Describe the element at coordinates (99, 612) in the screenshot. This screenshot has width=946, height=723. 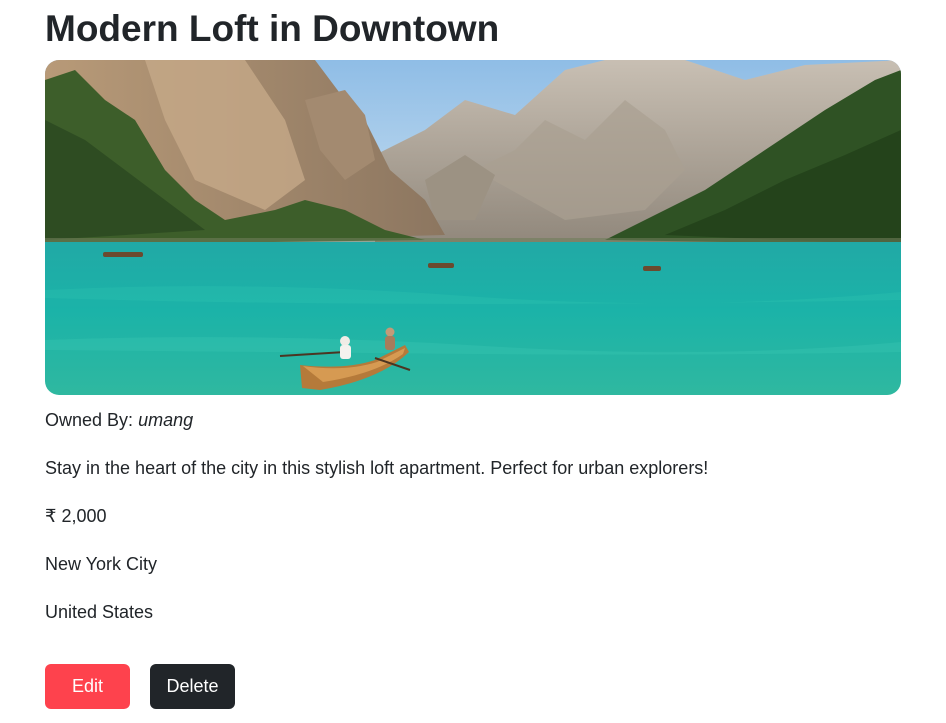
I see `listing-country: United States` at that location.